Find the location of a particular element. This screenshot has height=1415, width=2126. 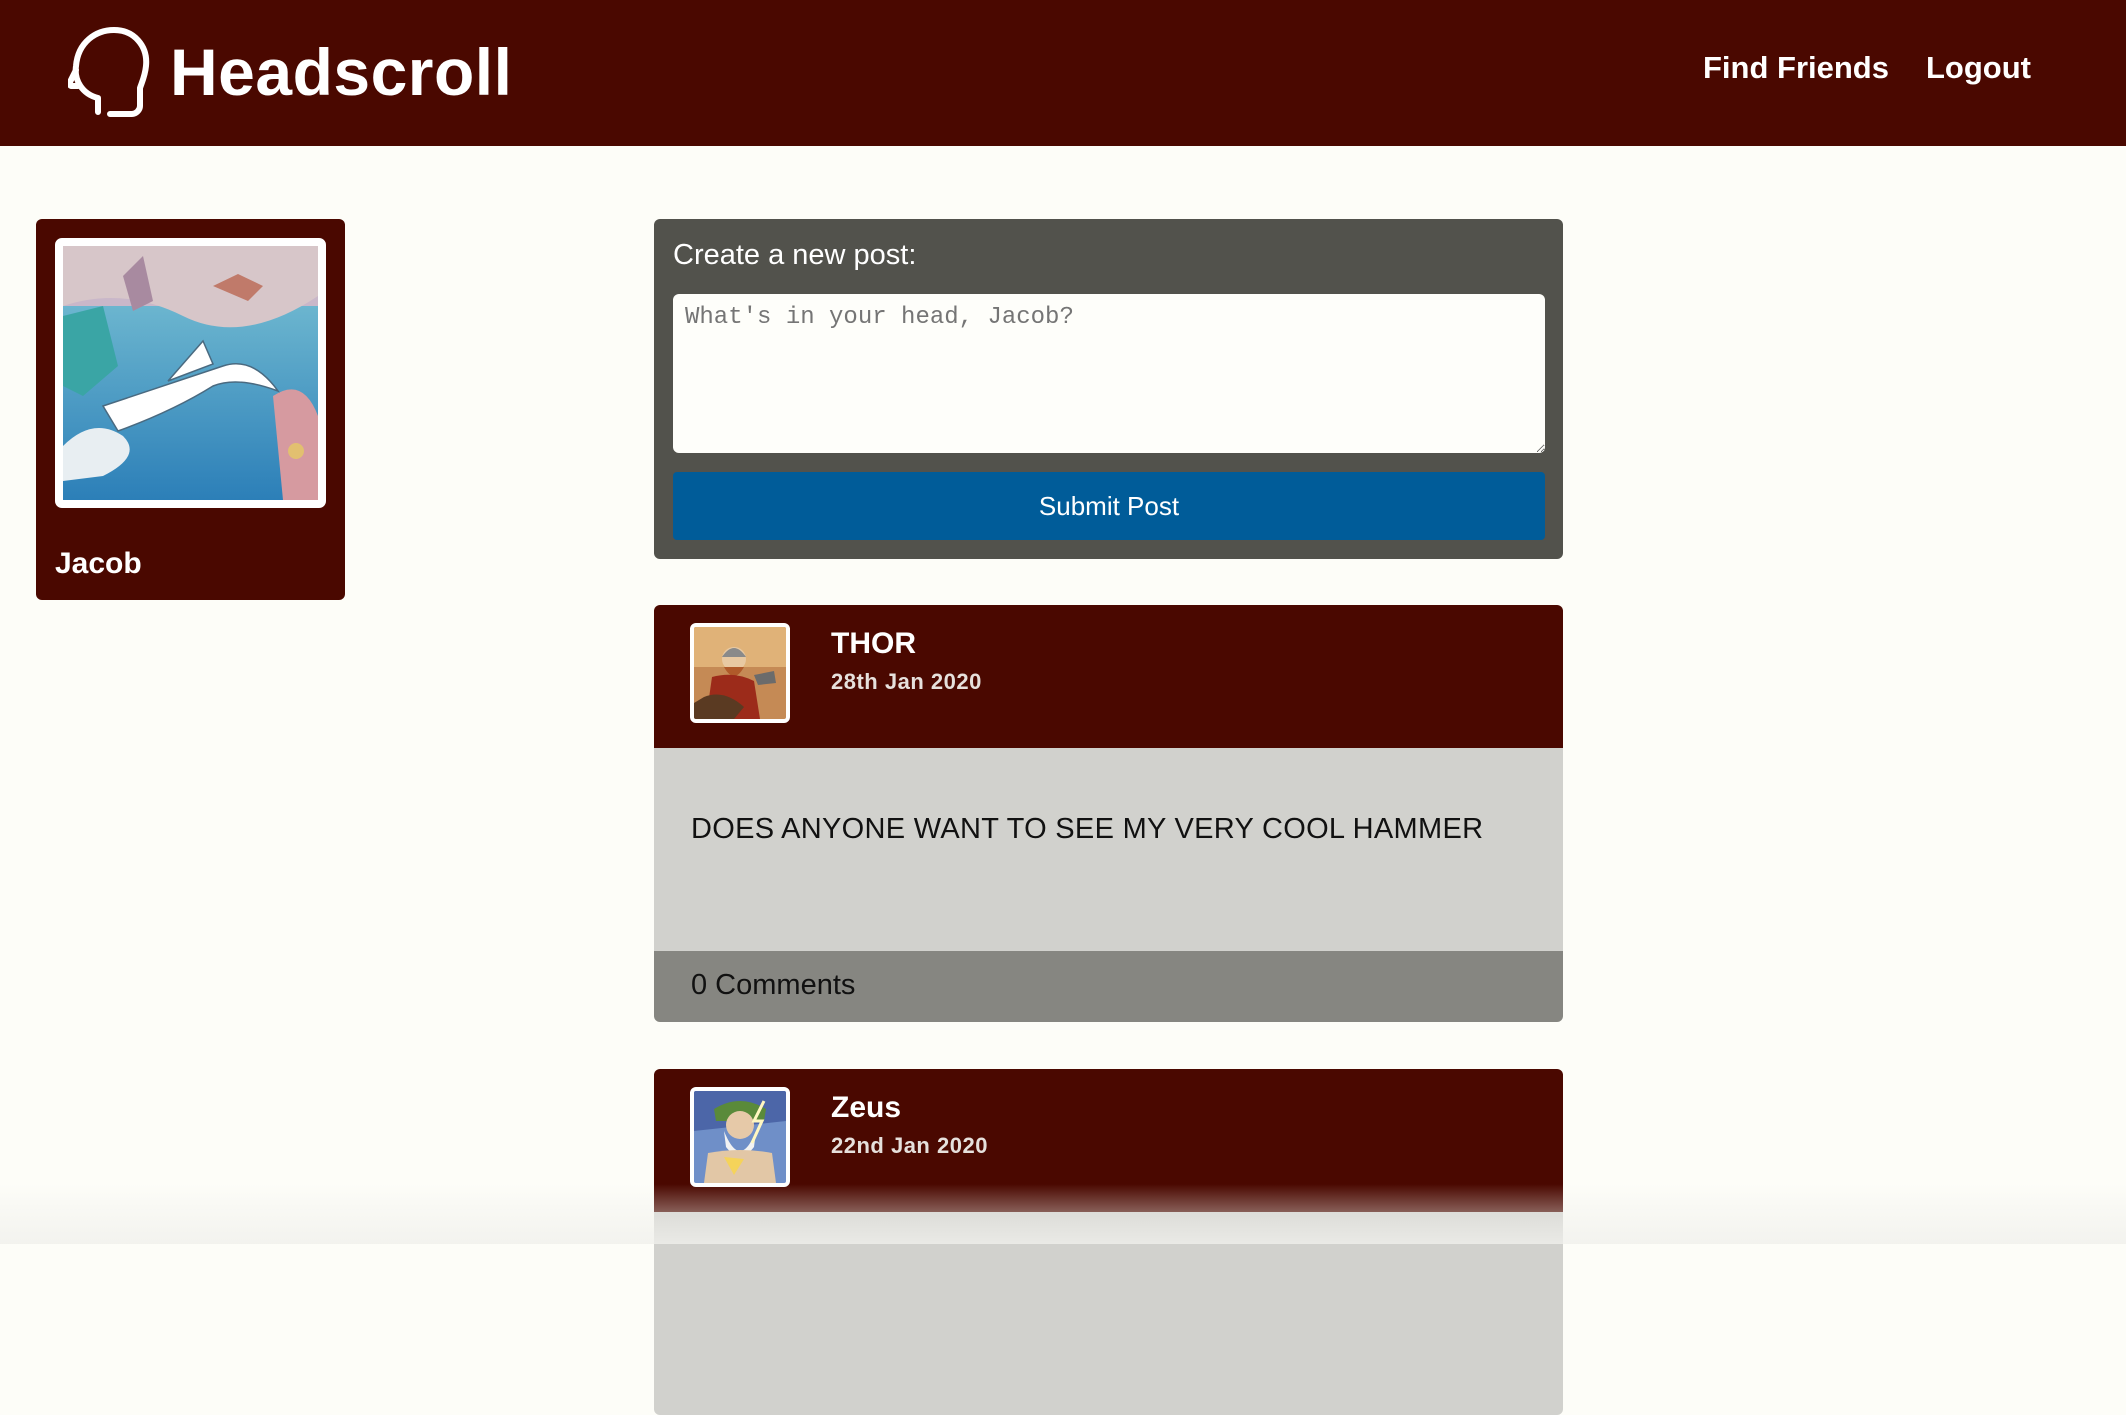

nav-links: Find Friends Logout is located at coordinates (1867, 68).